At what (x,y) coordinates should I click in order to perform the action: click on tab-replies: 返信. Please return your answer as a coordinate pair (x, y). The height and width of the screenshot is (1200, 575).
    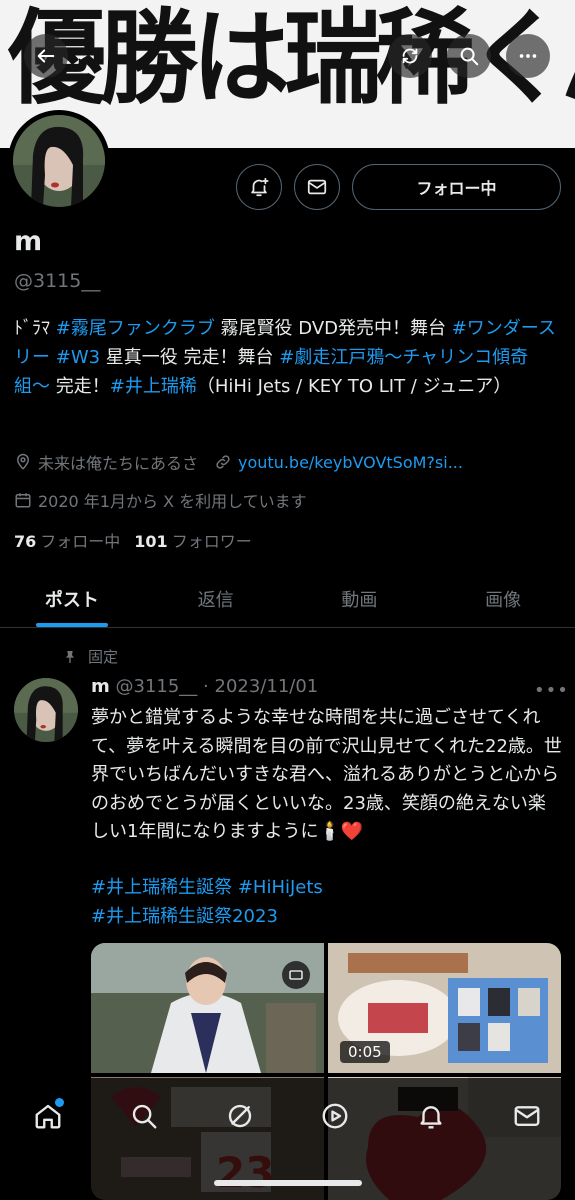
    Looking at the image, I should click on (216, 598).